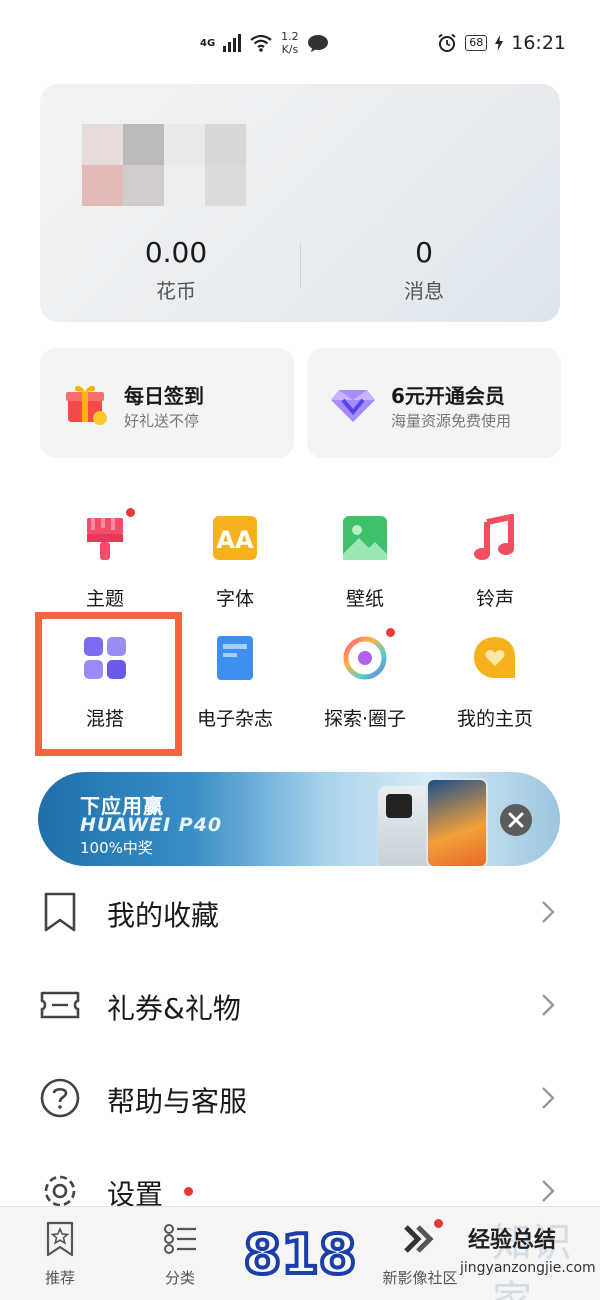  Describe the element at coordinates (494, 537) in the screenshot. I see `music-note-icon` at that location.